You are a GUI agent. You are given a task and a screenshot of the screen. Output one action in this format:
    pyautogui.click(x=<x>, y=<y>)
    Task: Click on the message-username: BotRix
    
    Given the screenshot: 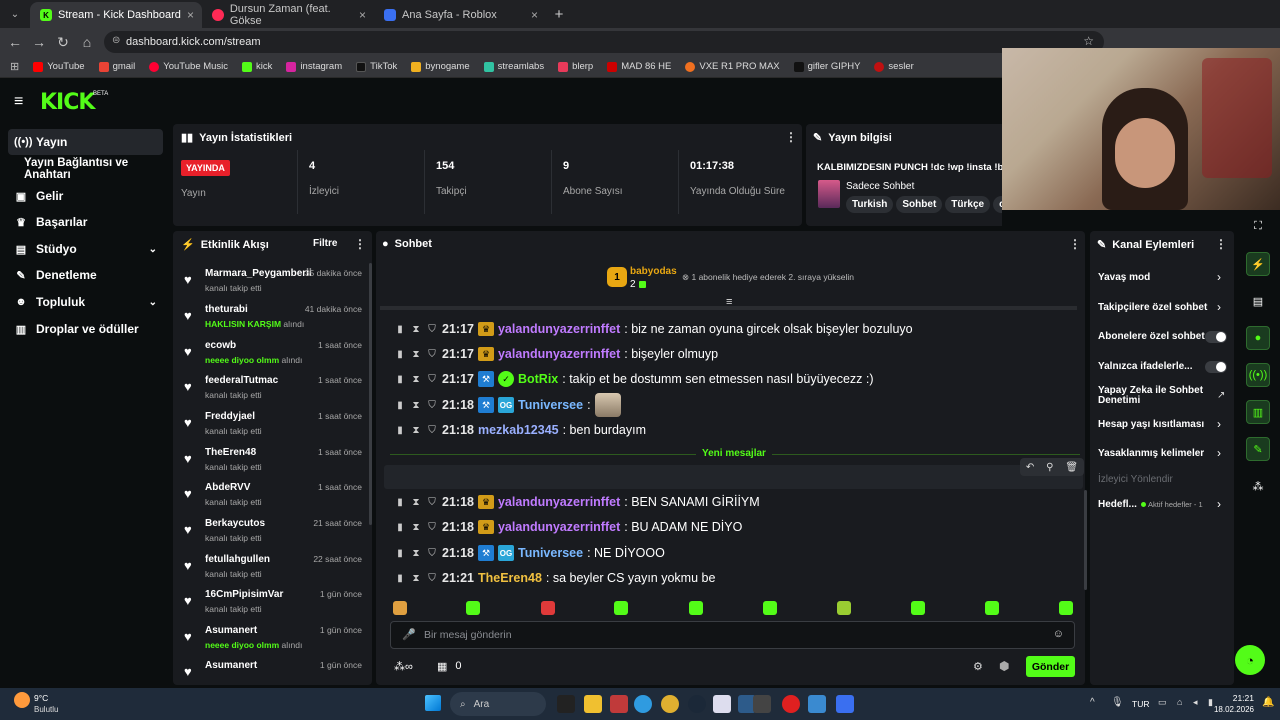 What is the action you would take?
    pyautogui.click(x=538, y=379)
    